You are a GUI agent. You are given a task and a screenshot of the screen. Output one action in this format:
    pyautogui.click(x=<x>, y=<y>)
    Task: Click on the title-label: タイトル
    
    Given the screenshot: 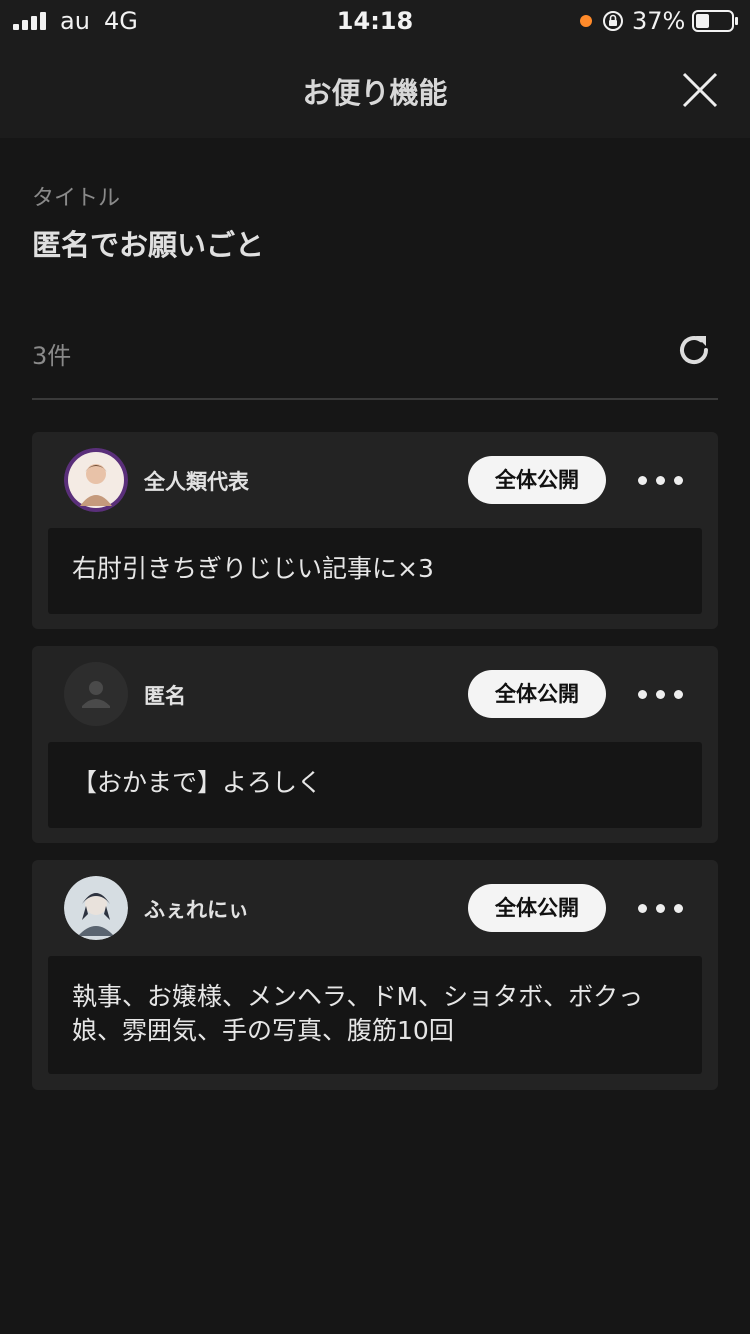 What is the action you would take?
    pyautogui.click(x=76, y=198)
    